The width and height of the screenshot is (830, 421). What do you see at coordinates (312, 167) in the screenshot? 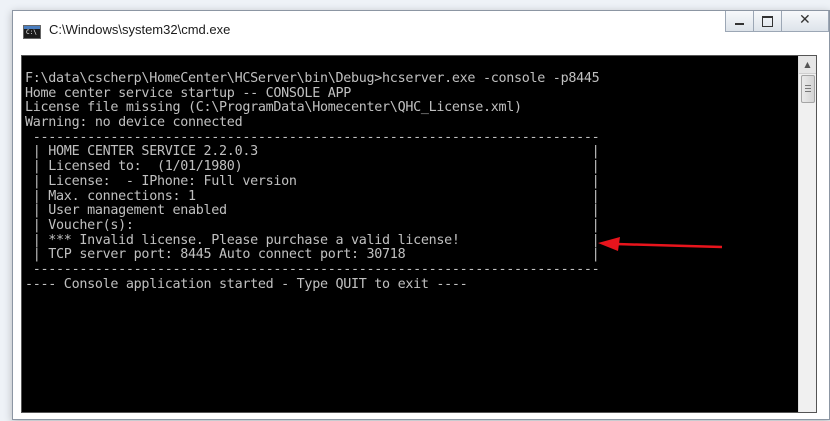
I see `console-line: | Licensed to: (1/01/1980) |` at bounding box center [312, 167].